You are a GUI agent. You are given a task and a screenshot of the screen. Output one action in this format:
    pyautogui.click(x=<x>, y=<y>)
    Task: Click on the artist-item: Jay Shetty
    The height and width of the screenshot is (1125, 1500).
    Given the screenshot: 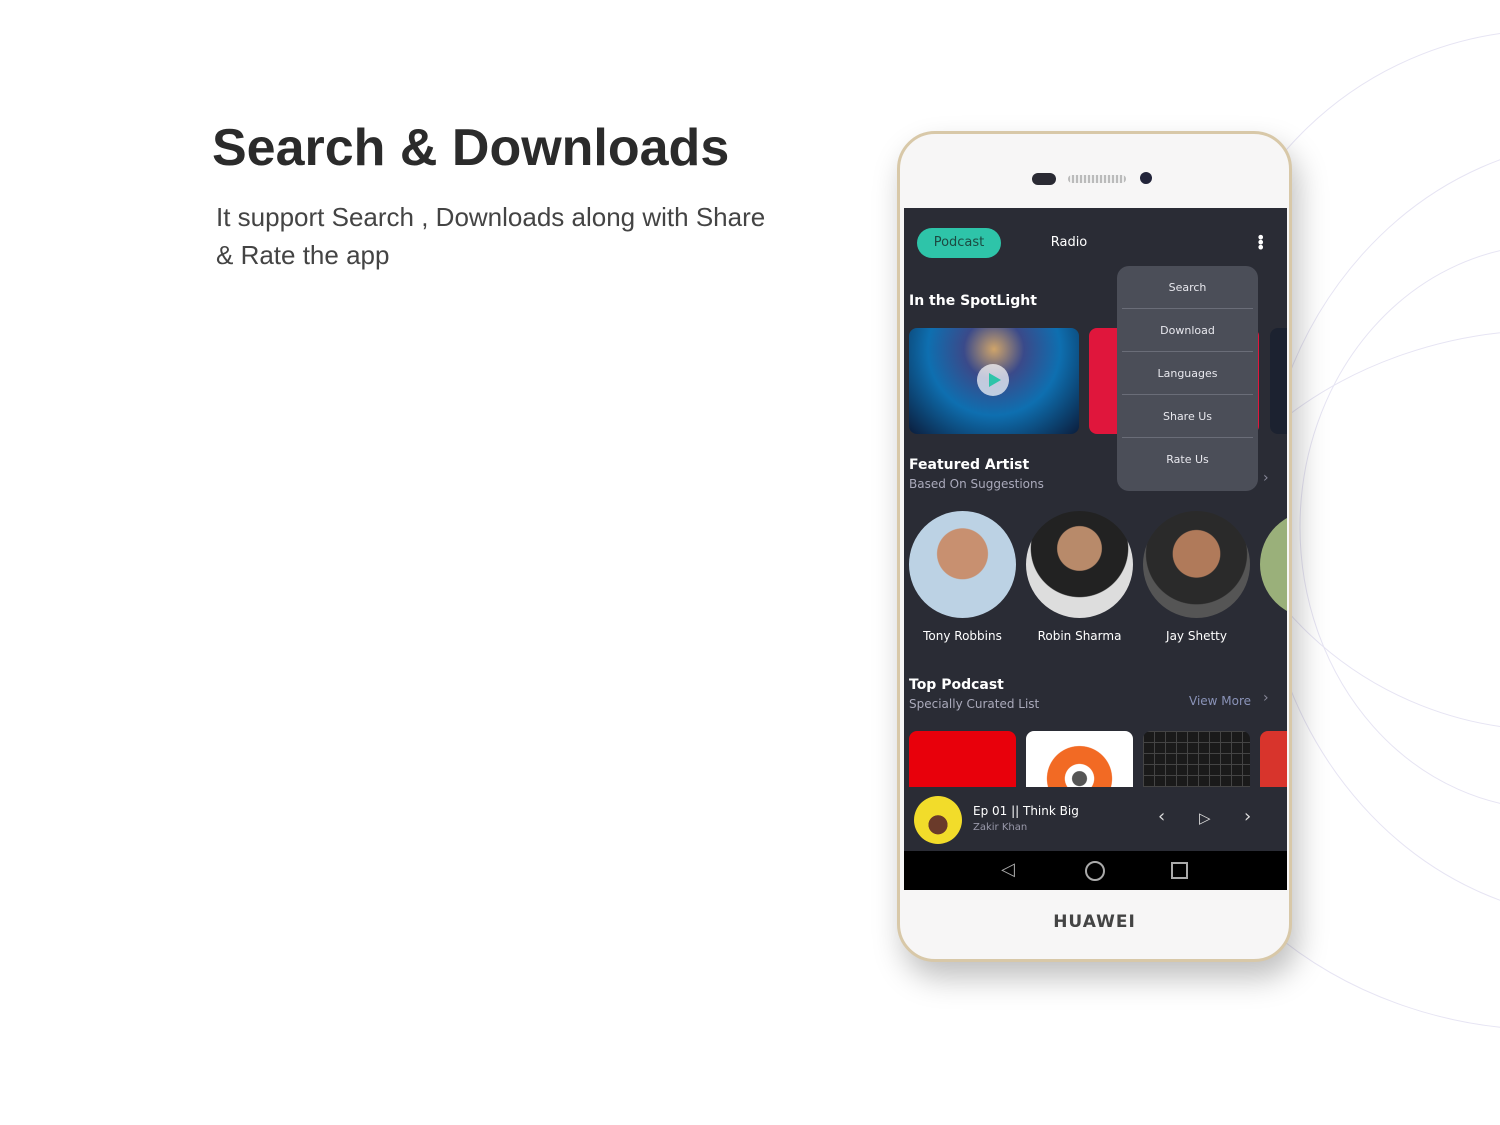 What is the action you would take?
    pyautogui.click(x=1196, y=577)
    